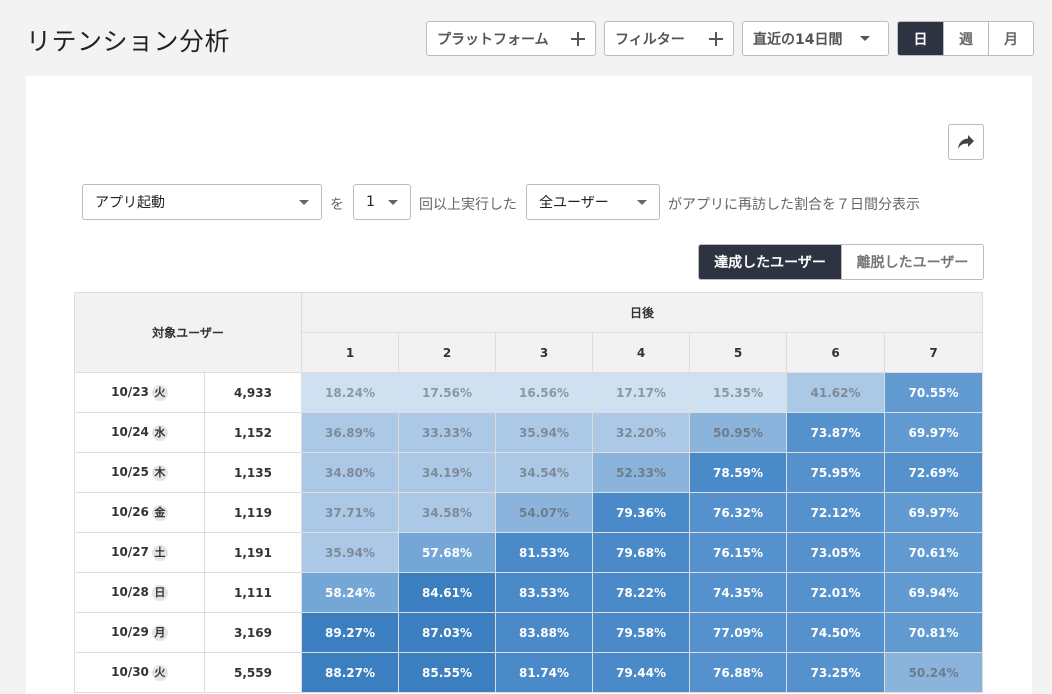 This screenshot has height=694, width=1052. What do you see at coordinates (650, 39) in the screenshot?
I see `filter-button-label: フィルター` at bounding box center [650, 39].